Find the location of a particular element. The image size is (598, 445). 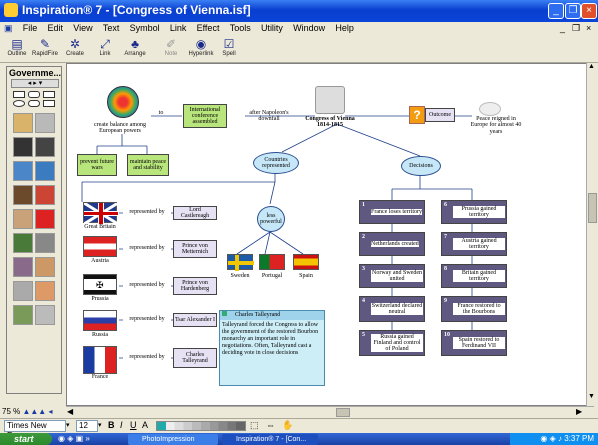

books-symbol-icon is located at coordinates (23, 195).